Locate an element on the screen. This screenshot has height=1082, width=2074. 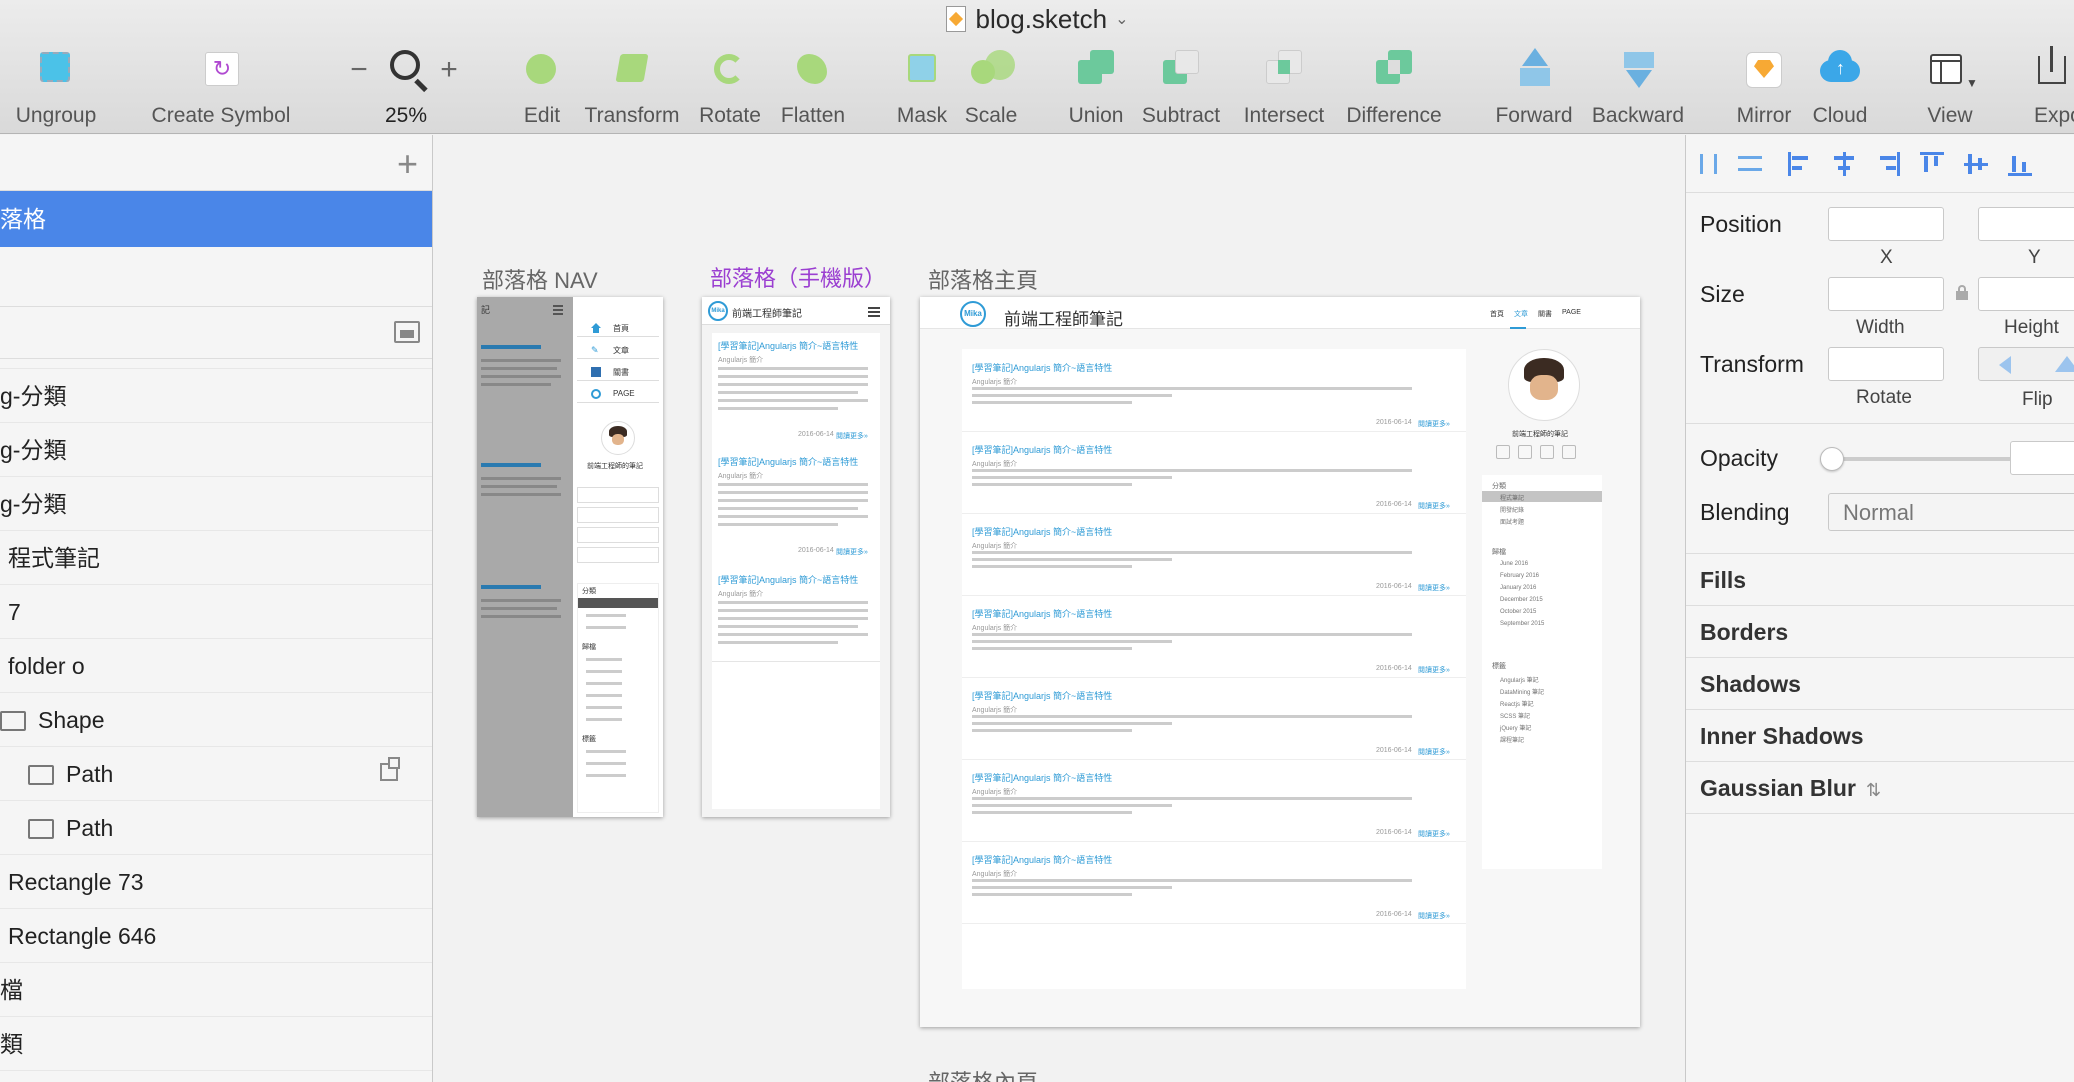
sidebar-archive: June 2016 is located at coordinates (1514, 564).